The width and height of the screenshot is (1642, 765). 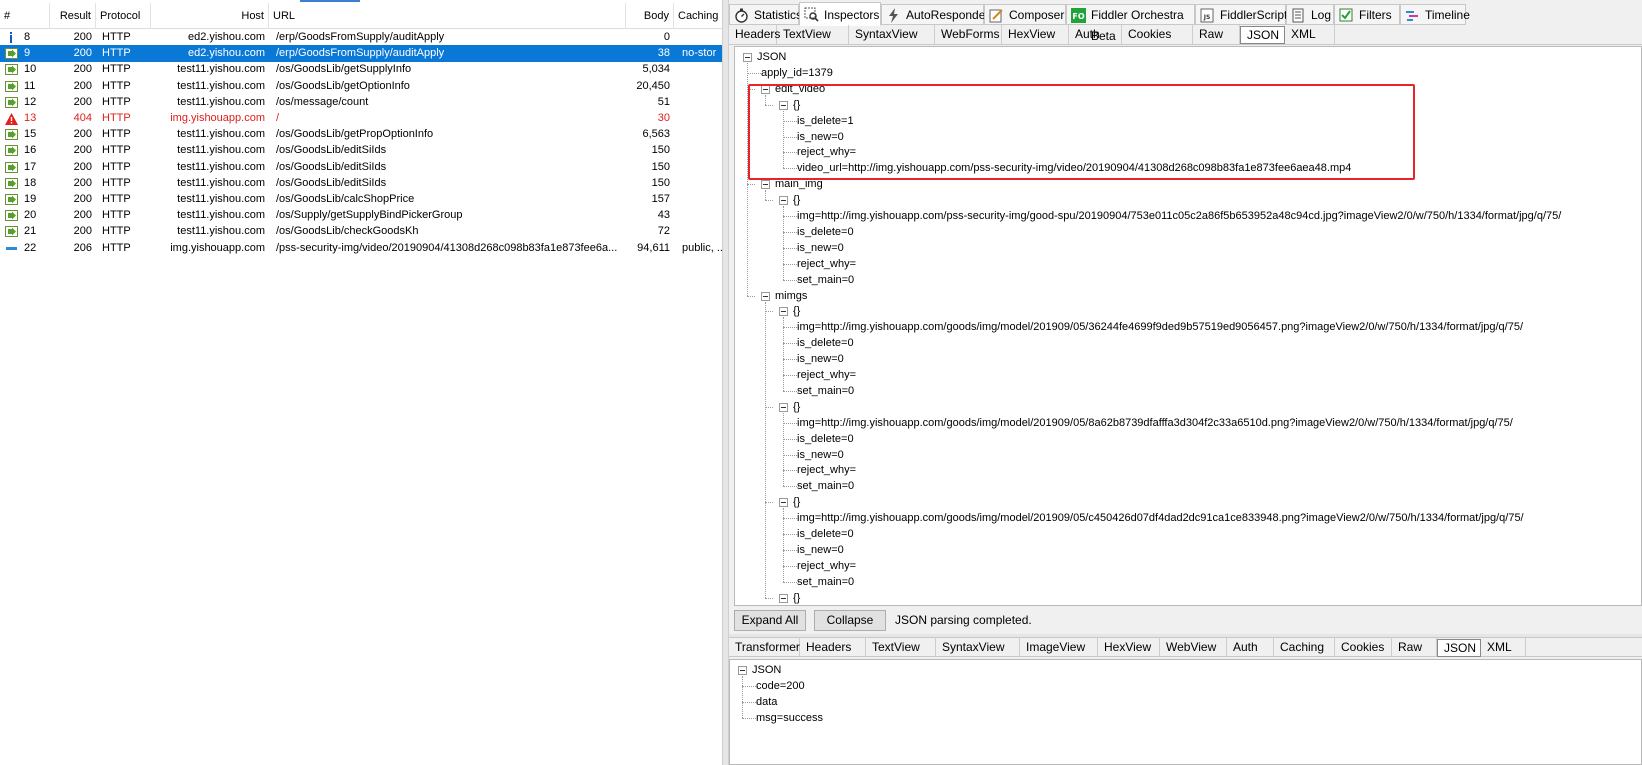 What do you see at coordinates (73, 16) in the screenshot?
I see `col-result: Result` at bounding box center [73, 16].